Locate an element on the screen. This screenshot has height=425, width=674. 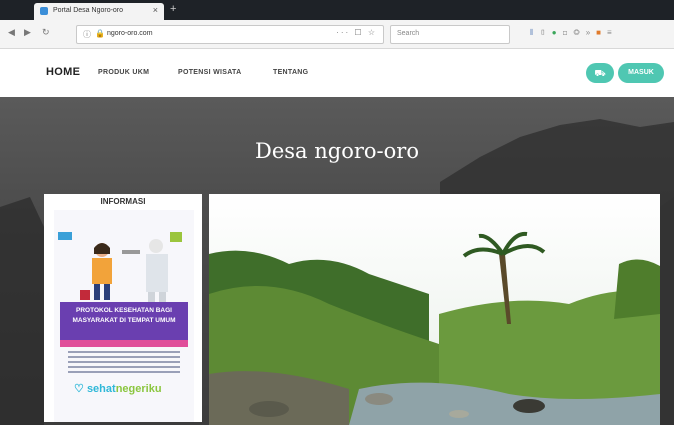
back-icon: ◀ is located at coordinates (11, 32).